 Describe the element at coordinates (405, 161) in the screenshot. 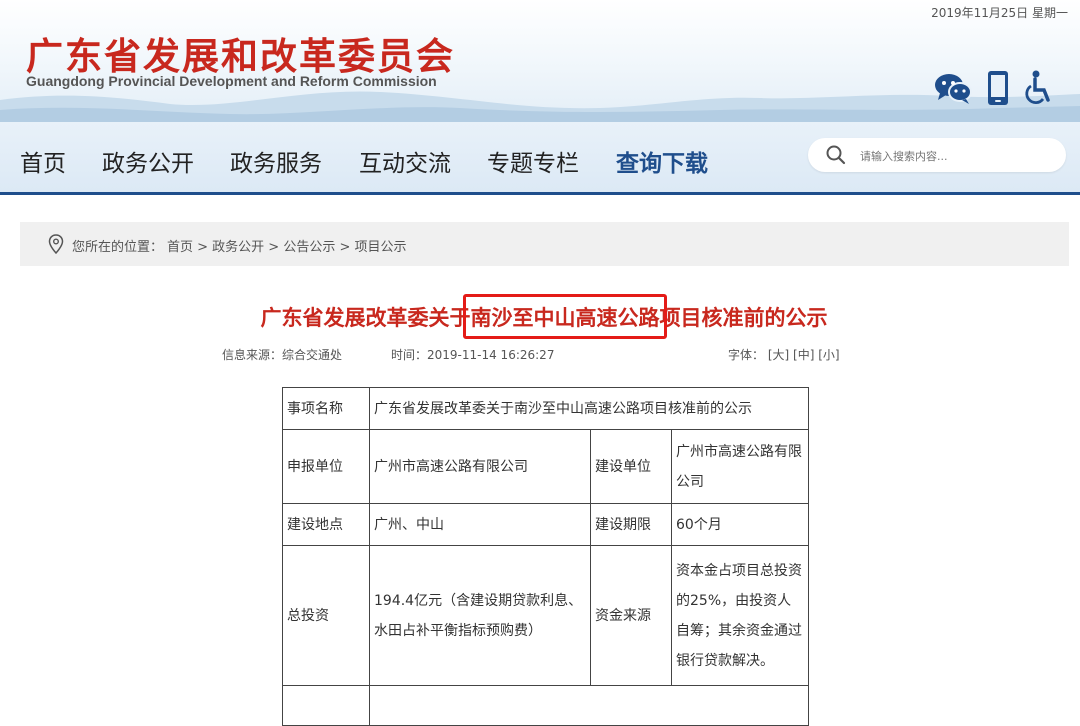

I see `nav-item-interaction: 互动交流` at that location.